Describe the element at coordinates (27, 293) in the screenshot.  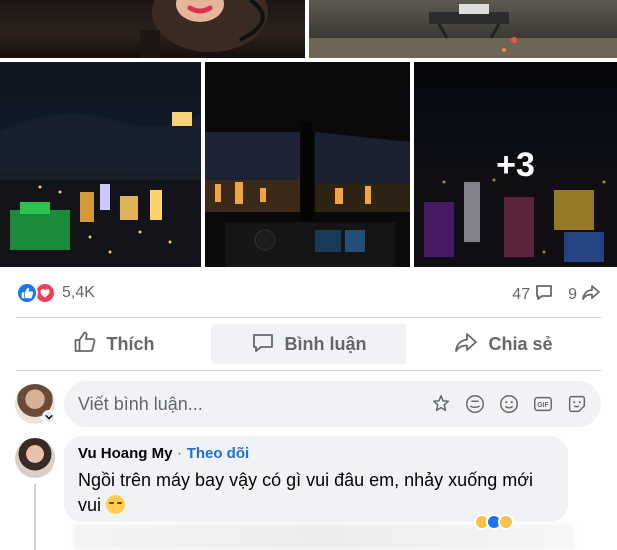
I see `like-reaction-icon` at that location.